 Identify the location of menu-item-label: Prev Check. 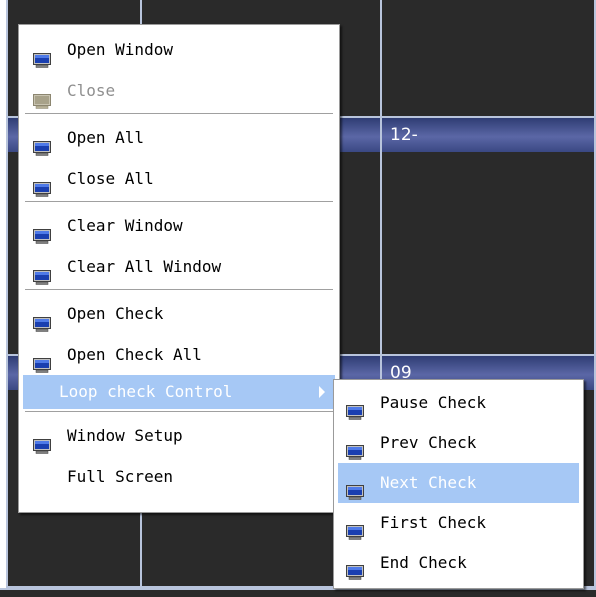
(428, 442).